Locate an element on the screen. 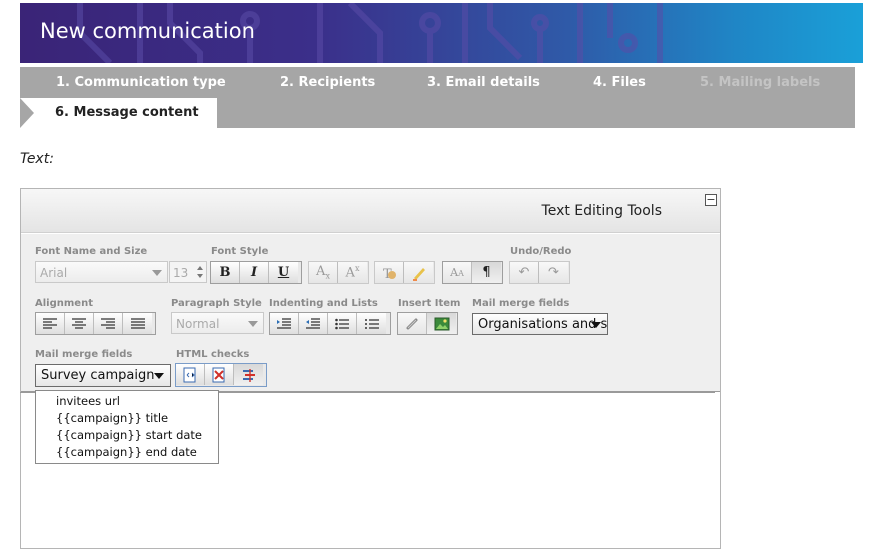 The width and height of the screenshot is (883, 549). script-buttons: Ax Ax is located at coordinates (338, 272).